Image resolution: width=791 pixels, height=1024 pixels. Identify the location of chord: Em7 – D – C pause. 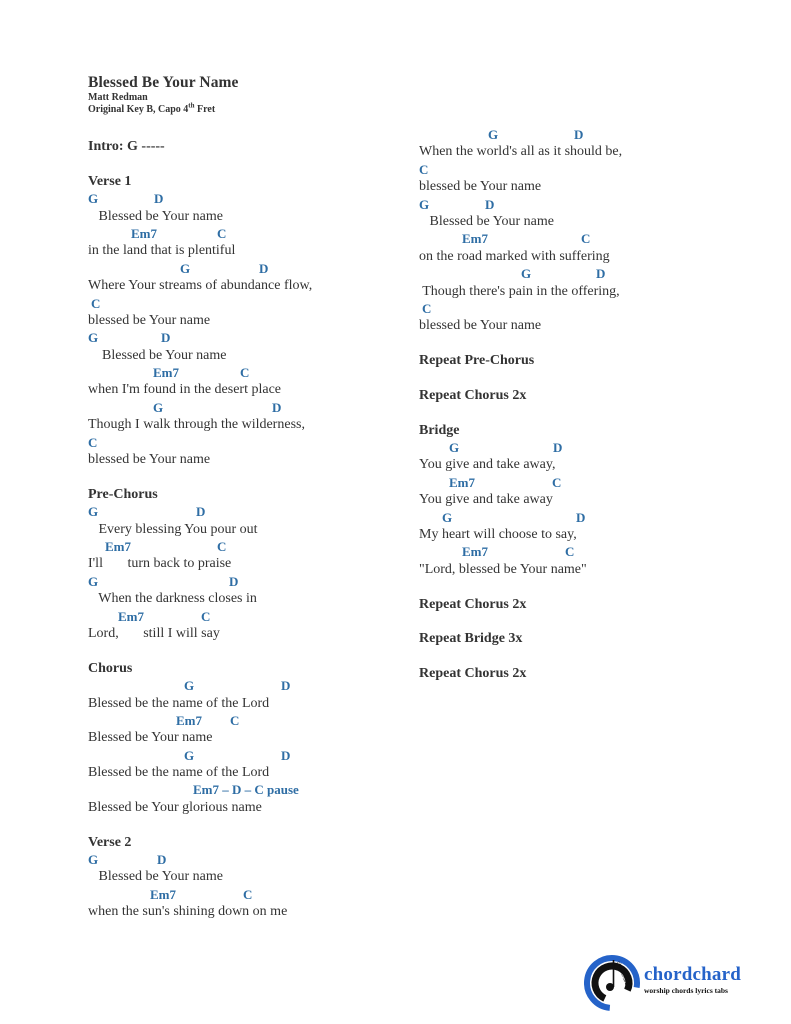
(246, 790).